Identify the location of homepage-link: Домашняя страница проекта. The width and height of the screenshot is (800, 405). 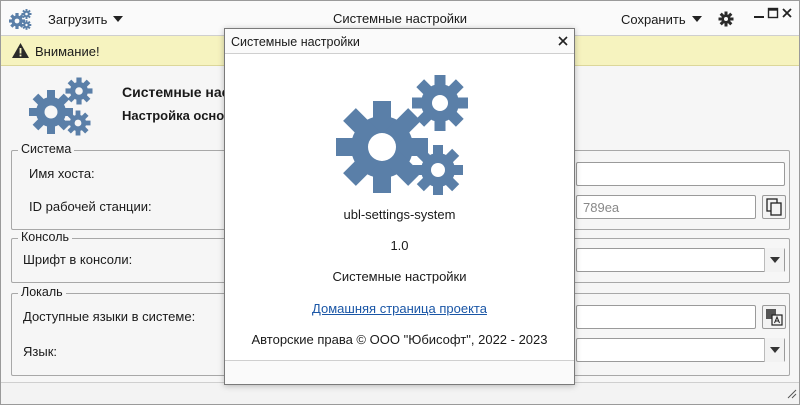
(399, 308).